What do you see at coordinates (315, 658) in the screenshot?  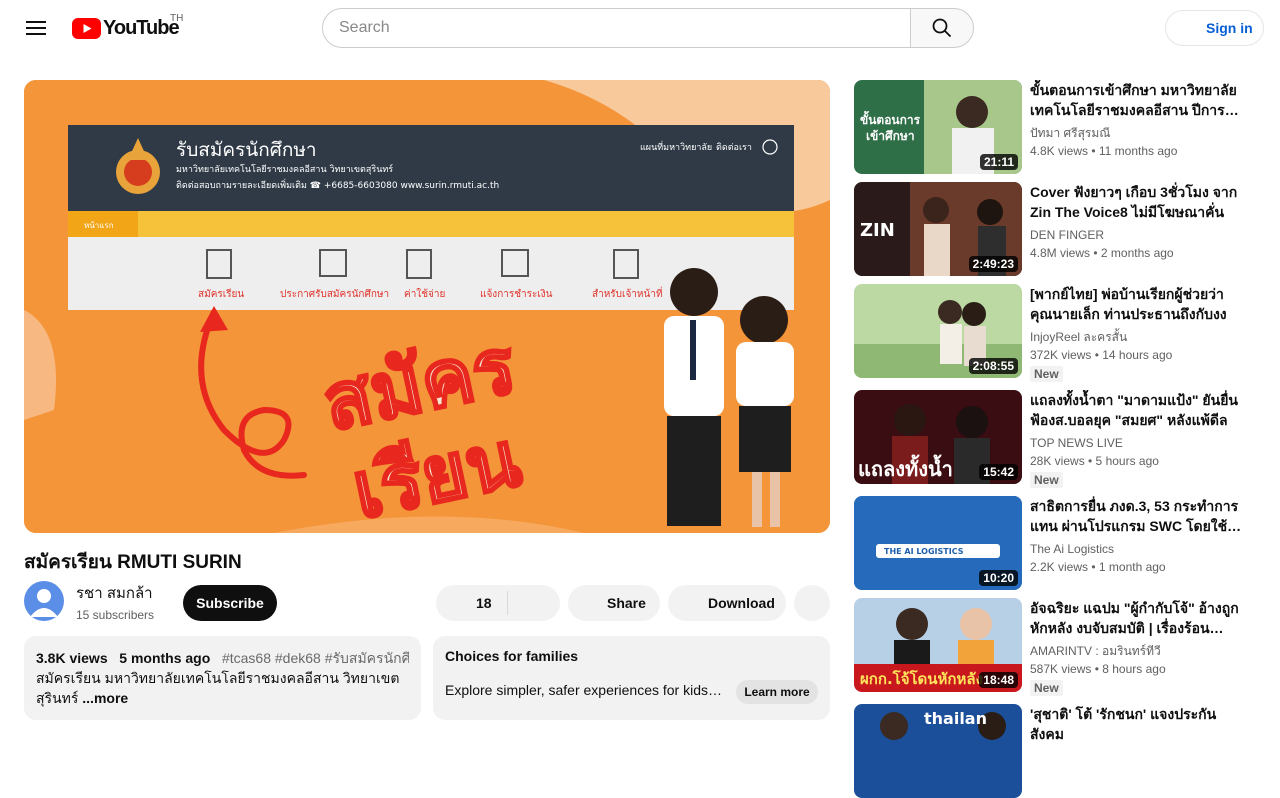 I see `hashtags: #tcas68 #dek68 #รับสมัครนักศึกษ` at bounding box center [315, 658].